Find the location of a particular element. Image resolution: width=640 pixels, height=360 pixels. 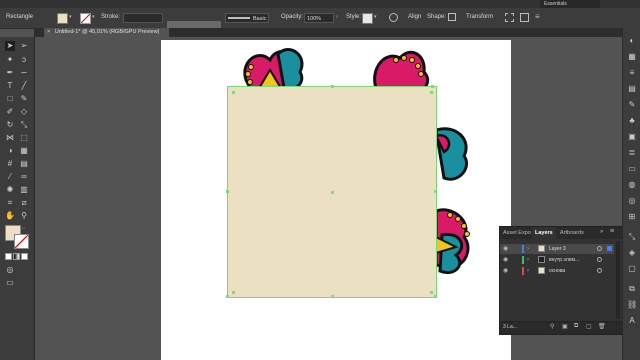

align-label: Align is located at coordinates (414, 17).